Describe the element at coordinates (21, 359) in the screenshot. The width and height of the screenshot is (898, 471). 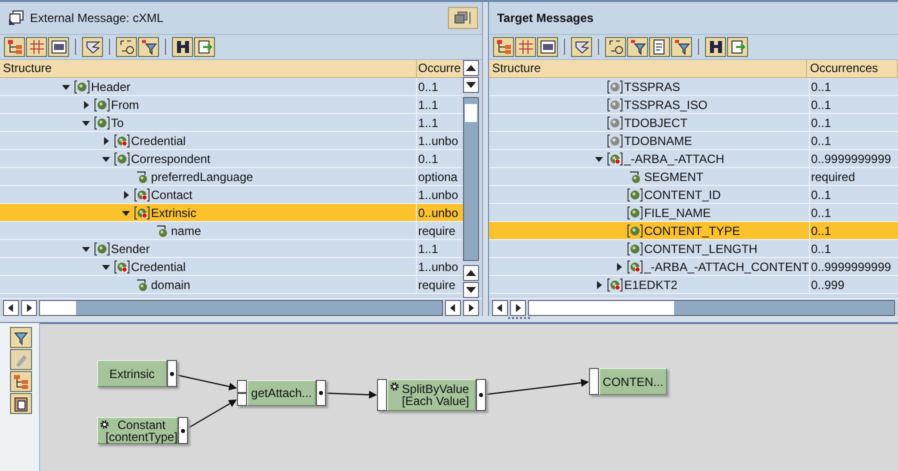
I see `eraser-tool-icon` at that location.